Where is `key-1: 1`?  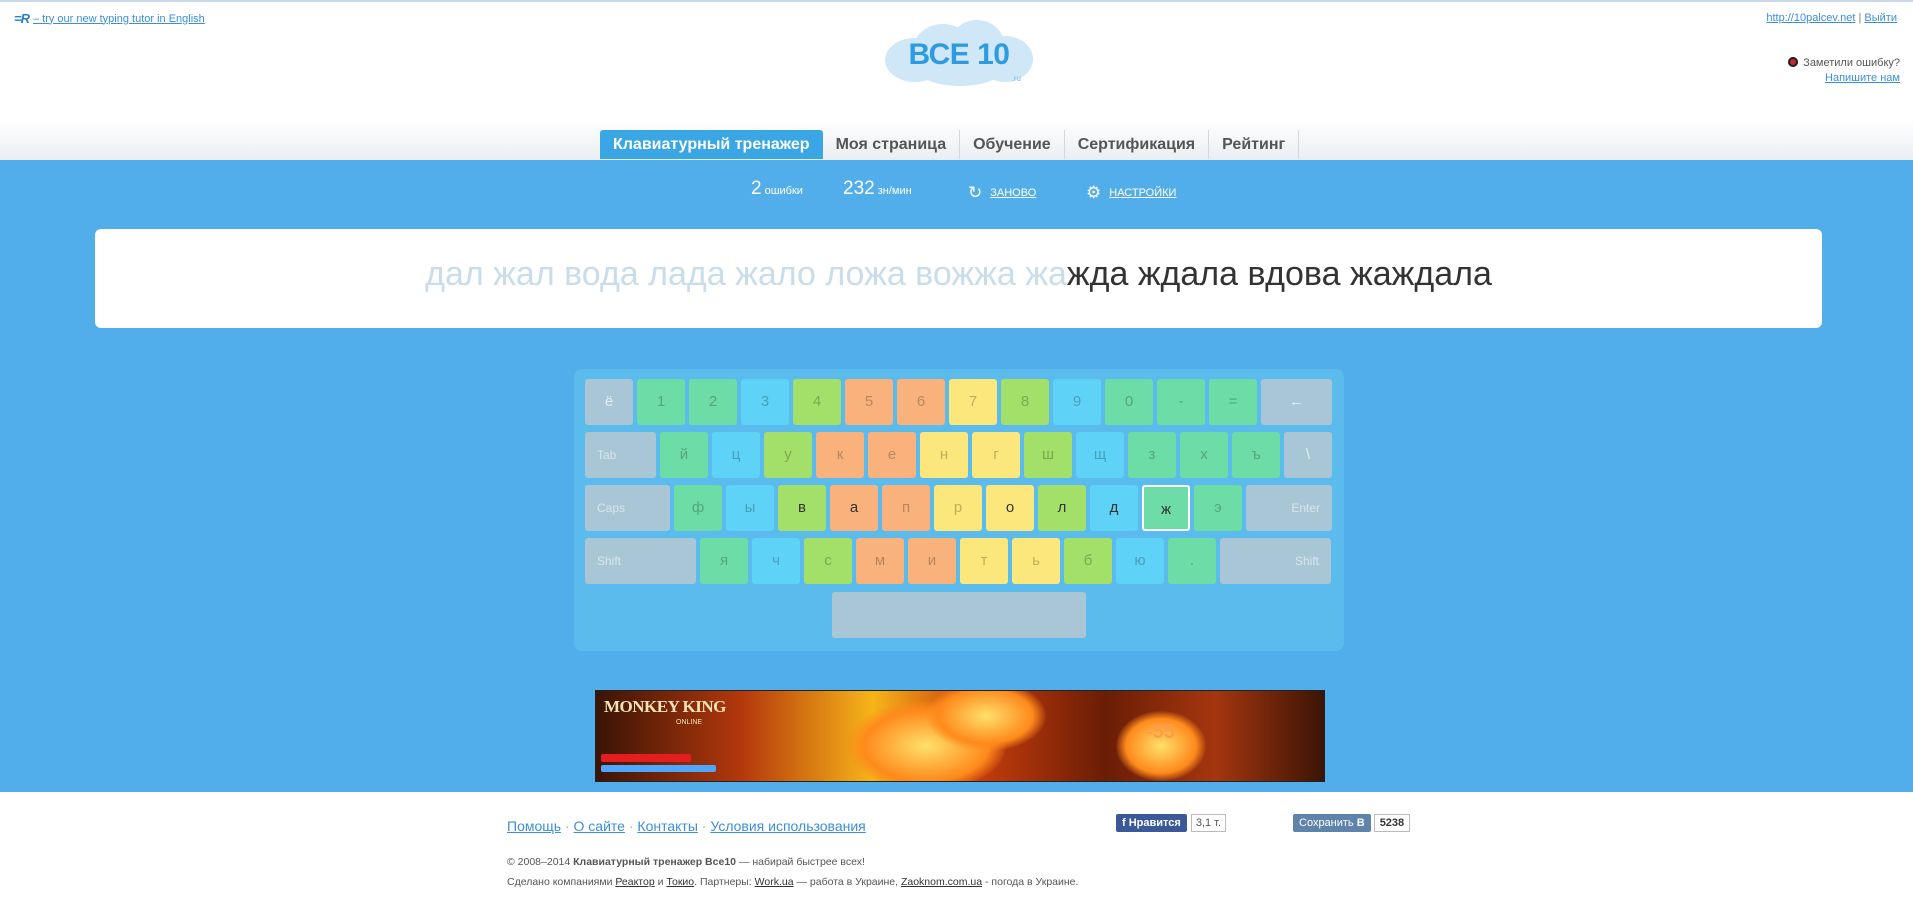
key-1: 1 is located at coordinates (661, 402).